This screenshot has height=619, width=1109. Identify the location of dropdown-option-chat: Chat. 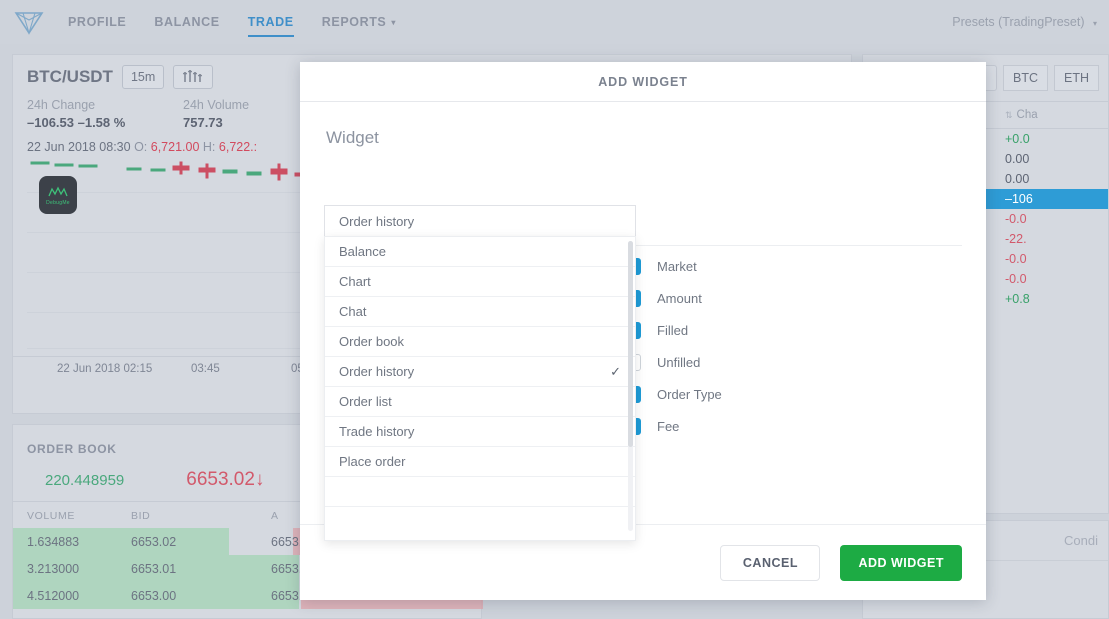
(480, 312).